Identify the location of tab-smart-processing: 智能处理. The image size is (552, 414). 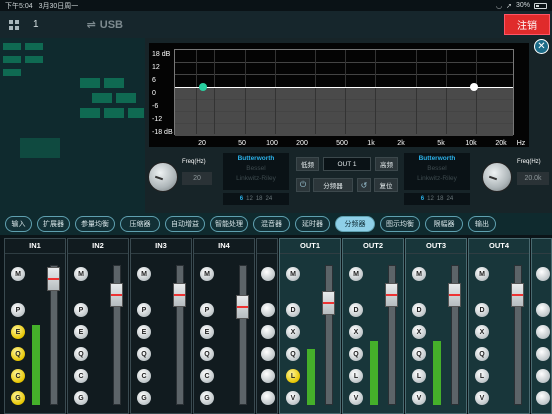
(229, 224).